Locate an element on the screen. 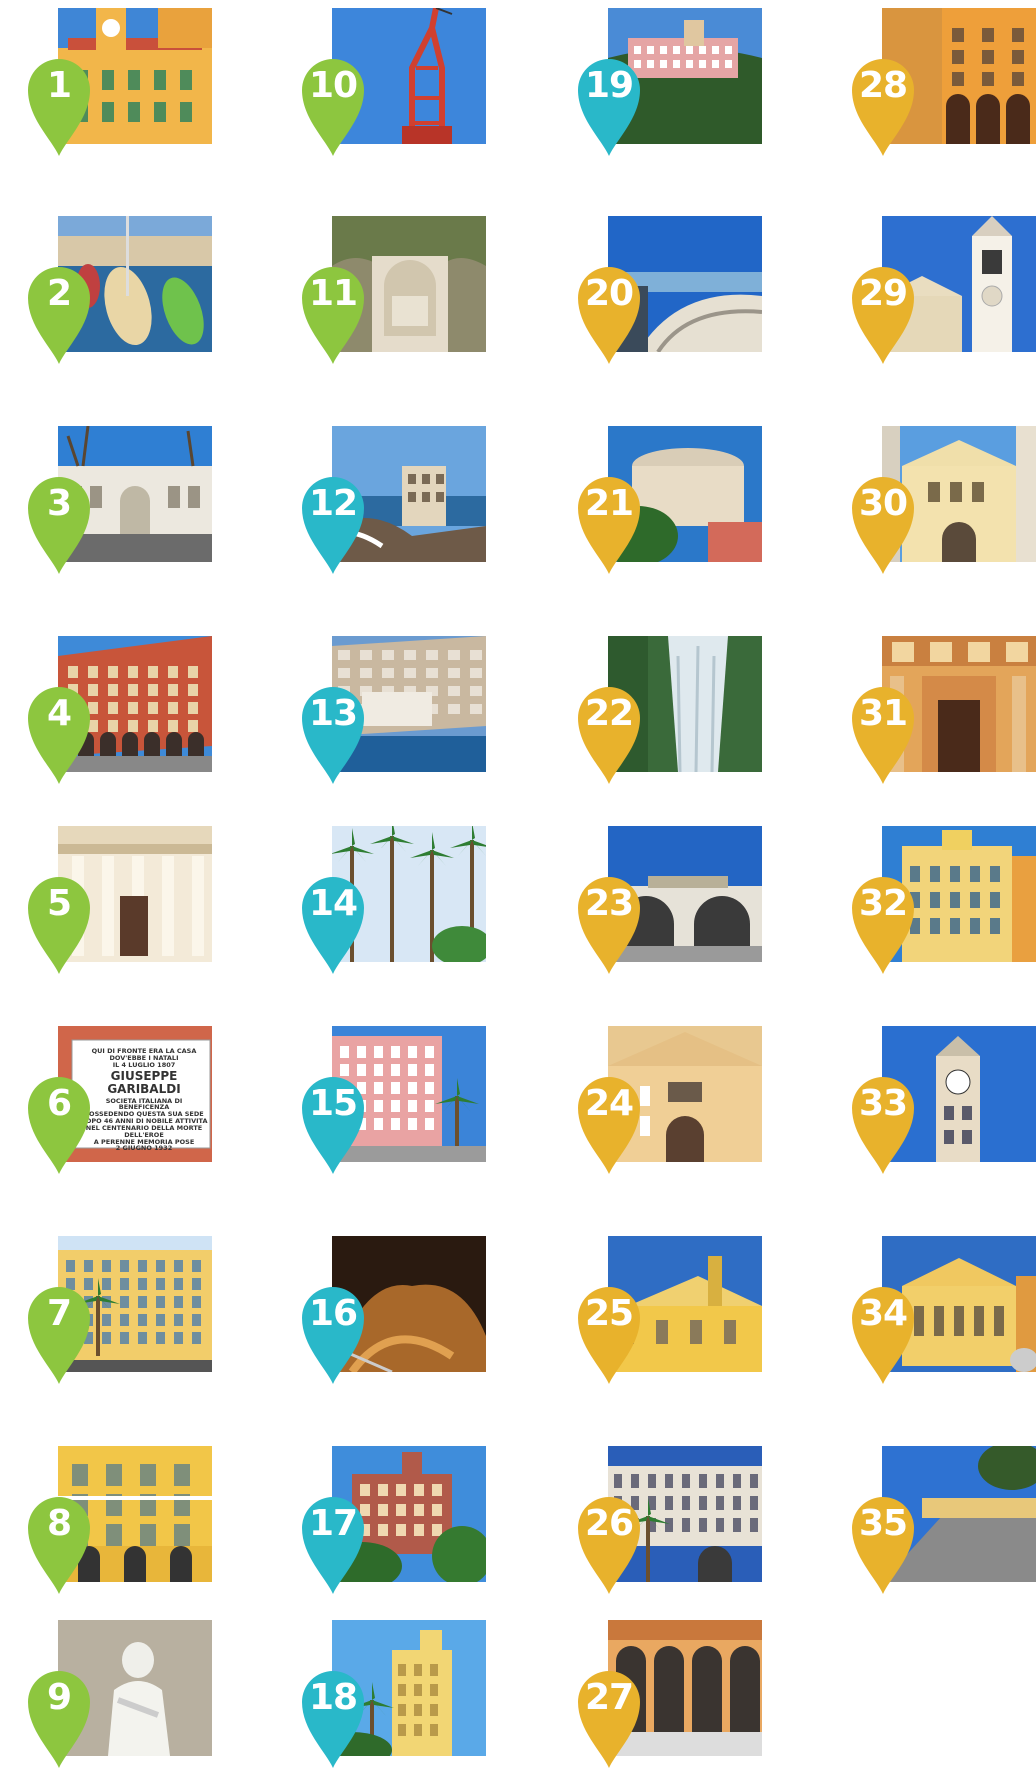  map-pin-icon: 4 is located at coordinates (59, 732).